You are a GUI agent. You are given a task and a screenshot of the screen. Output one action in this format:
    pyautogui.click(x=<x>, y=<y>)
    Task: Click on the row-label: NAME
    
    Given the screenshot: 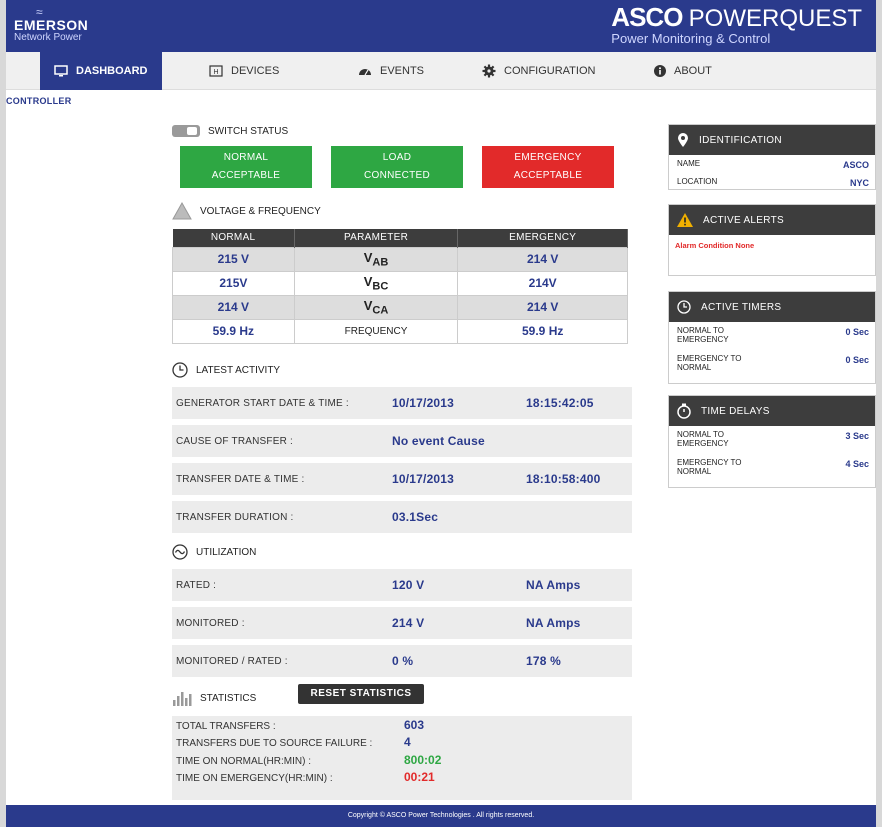 What is the action you would take?
    pyautogui.click(x=689, y=163)
    